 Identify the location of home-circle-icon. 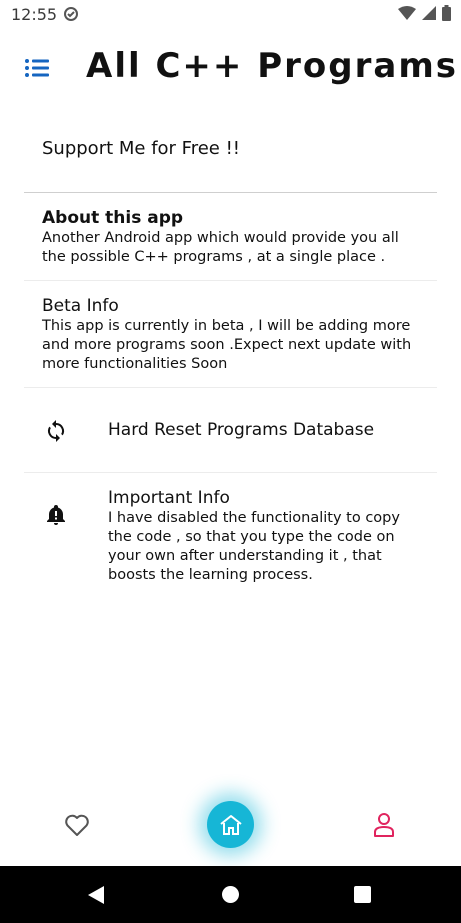
(230, 894).